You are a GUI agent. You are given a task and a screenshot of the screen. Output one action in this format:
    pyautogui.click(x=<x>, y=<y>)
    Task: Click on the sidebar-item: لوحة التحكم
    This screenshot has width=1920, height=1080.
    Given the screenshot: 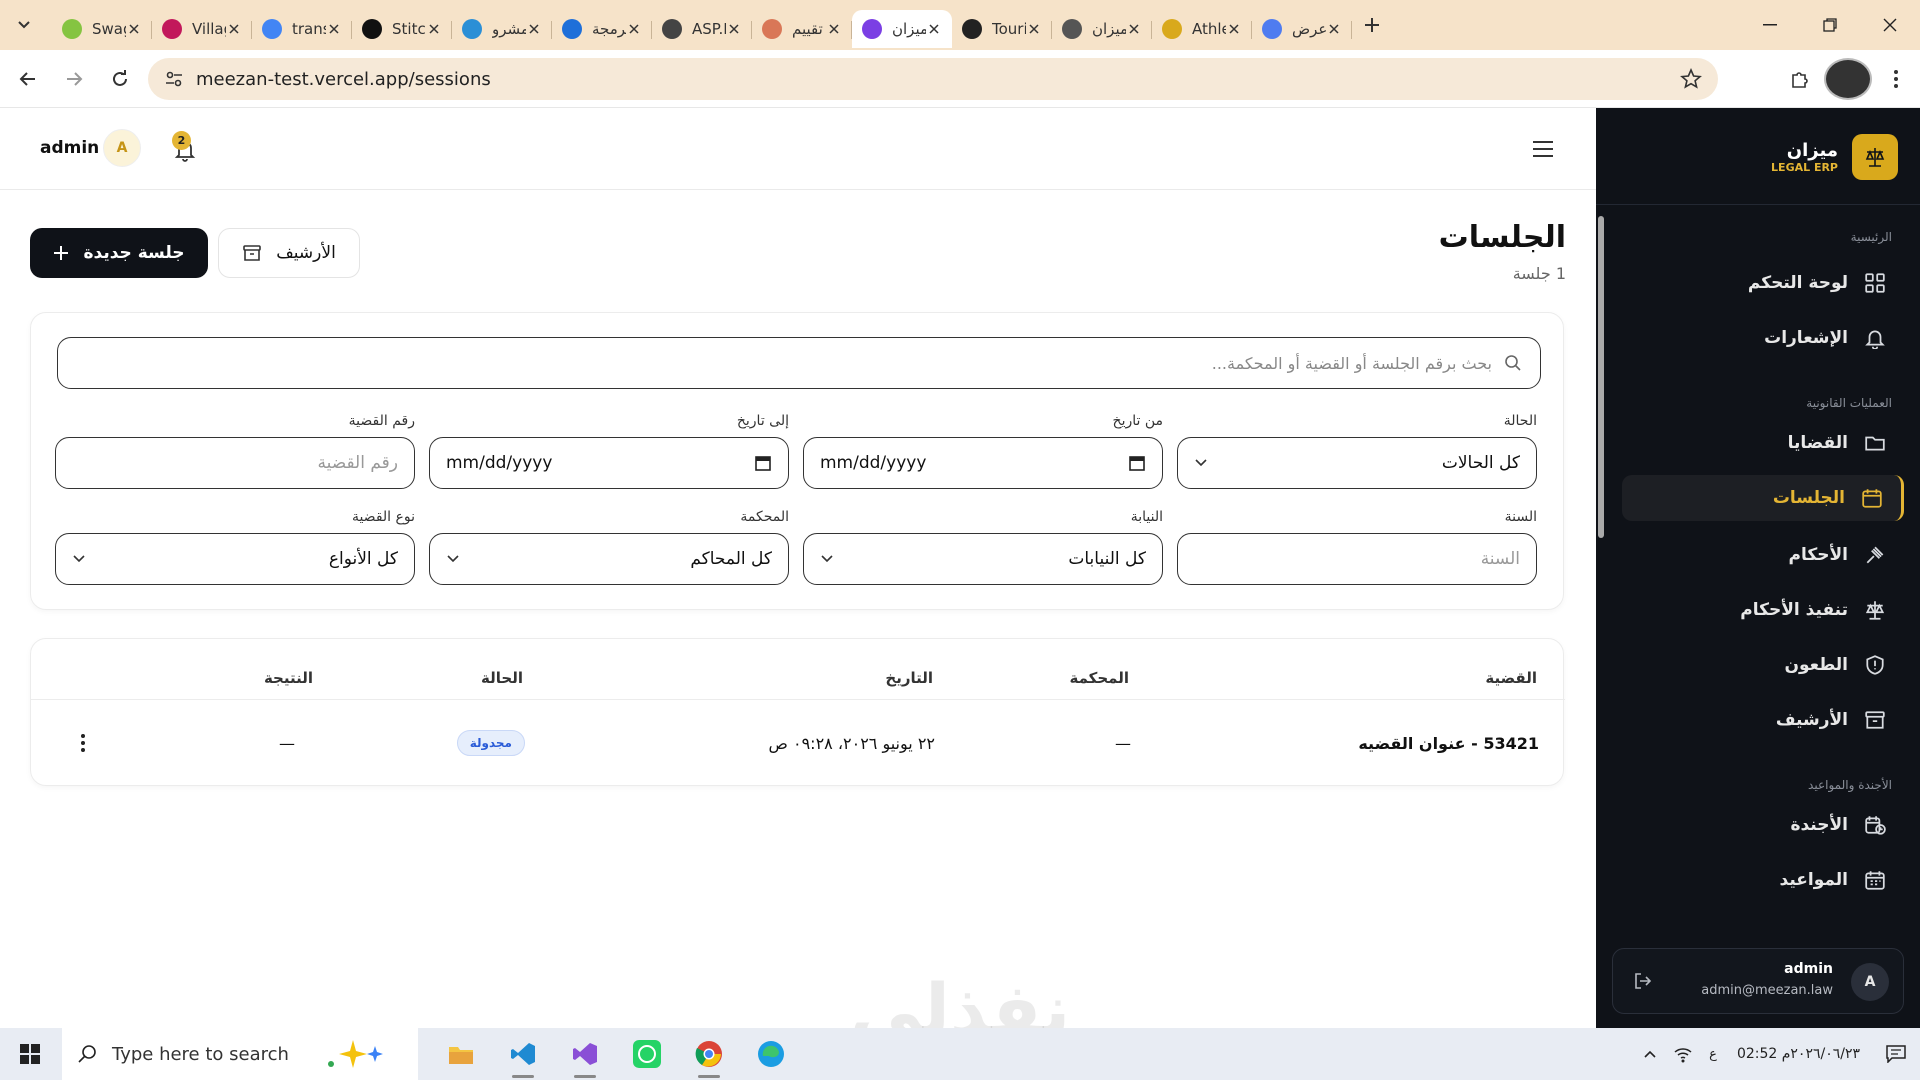 What is the action you would take?
    pyautogui.click(x=1763, y=283)
    